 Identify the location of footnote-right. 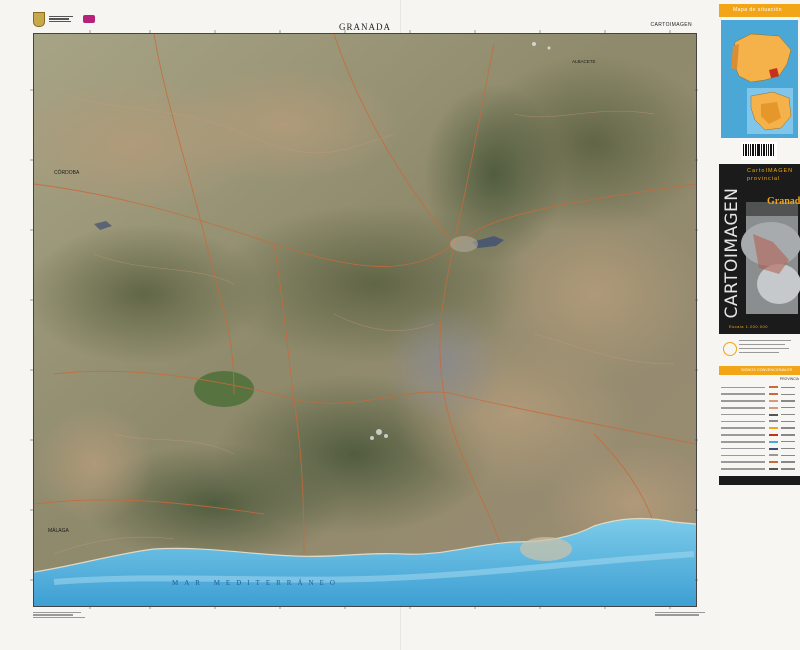
(685, 614).